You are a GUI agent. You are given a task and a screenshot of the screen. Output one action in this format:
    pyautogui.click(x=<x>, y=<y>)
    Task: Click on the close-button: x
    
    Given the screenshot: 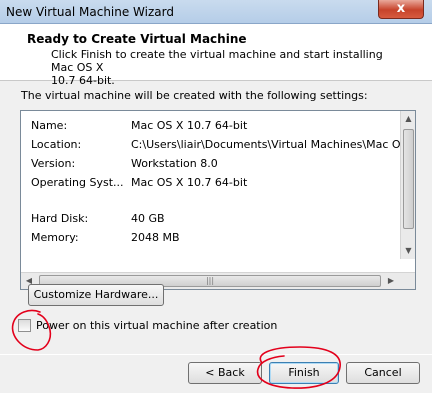 What is the action you would take?
    pyautogui.click(x=401, y=9)
    